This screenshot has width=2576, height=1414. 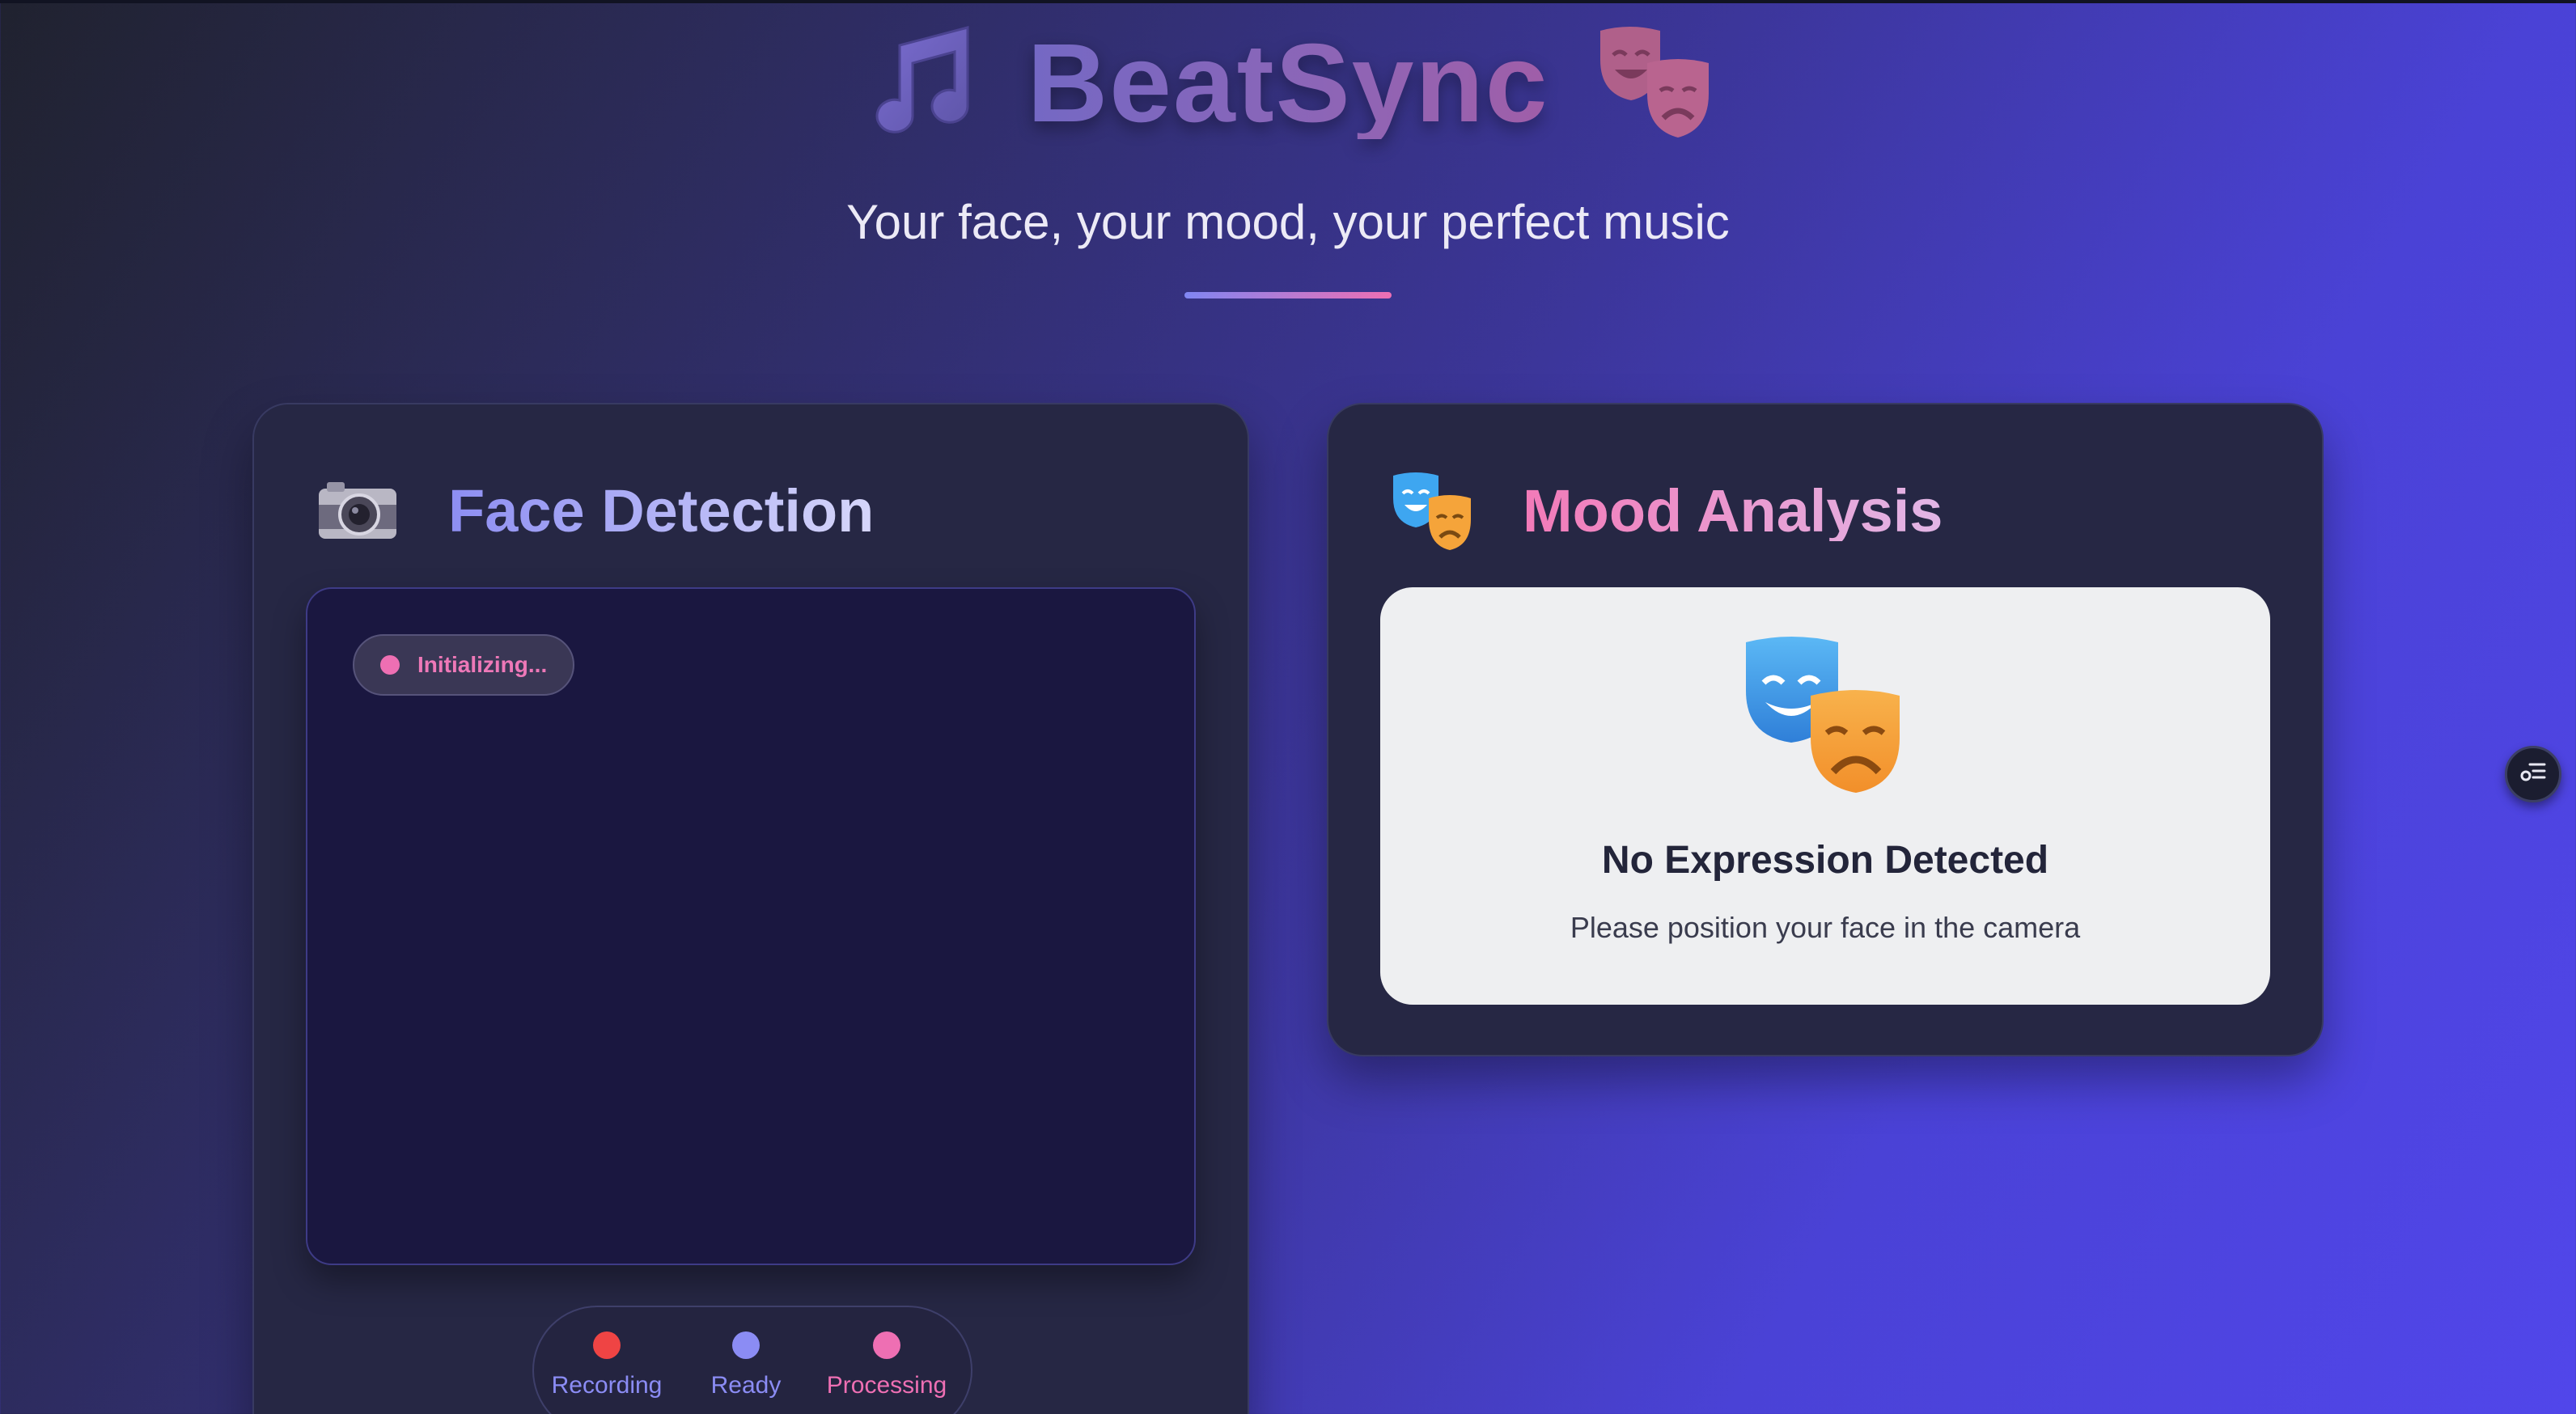 What do you see at coordinates (1825, 927) in the screenshot?
I see `expression-hint: Please position your face in the camera` at bounding box center [1825, 927].